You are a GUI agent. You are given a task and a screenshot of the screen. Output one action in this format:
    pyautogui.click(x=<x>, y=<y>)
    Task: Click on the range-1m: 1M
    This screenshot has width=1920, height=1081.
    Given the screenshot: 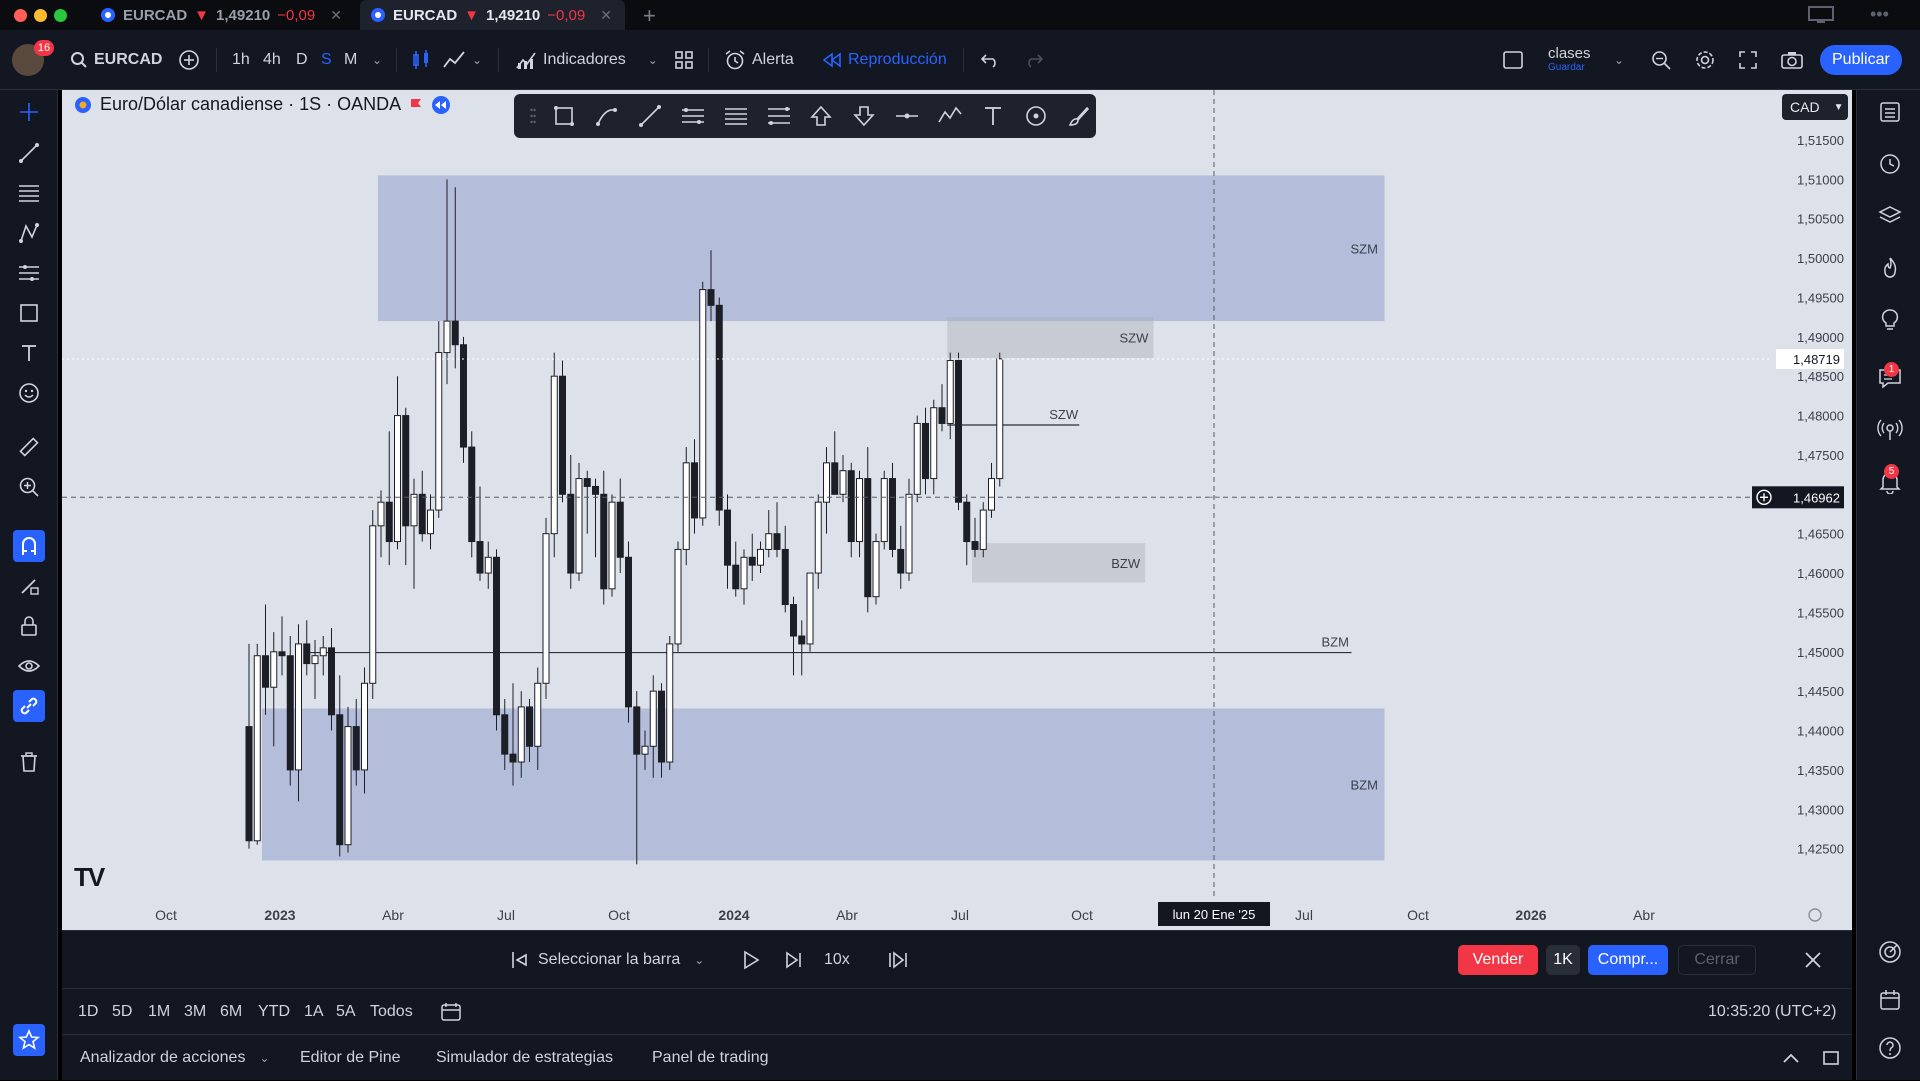 What is the action you would take?
    pyautogui.click(x=159, y=1012)
    